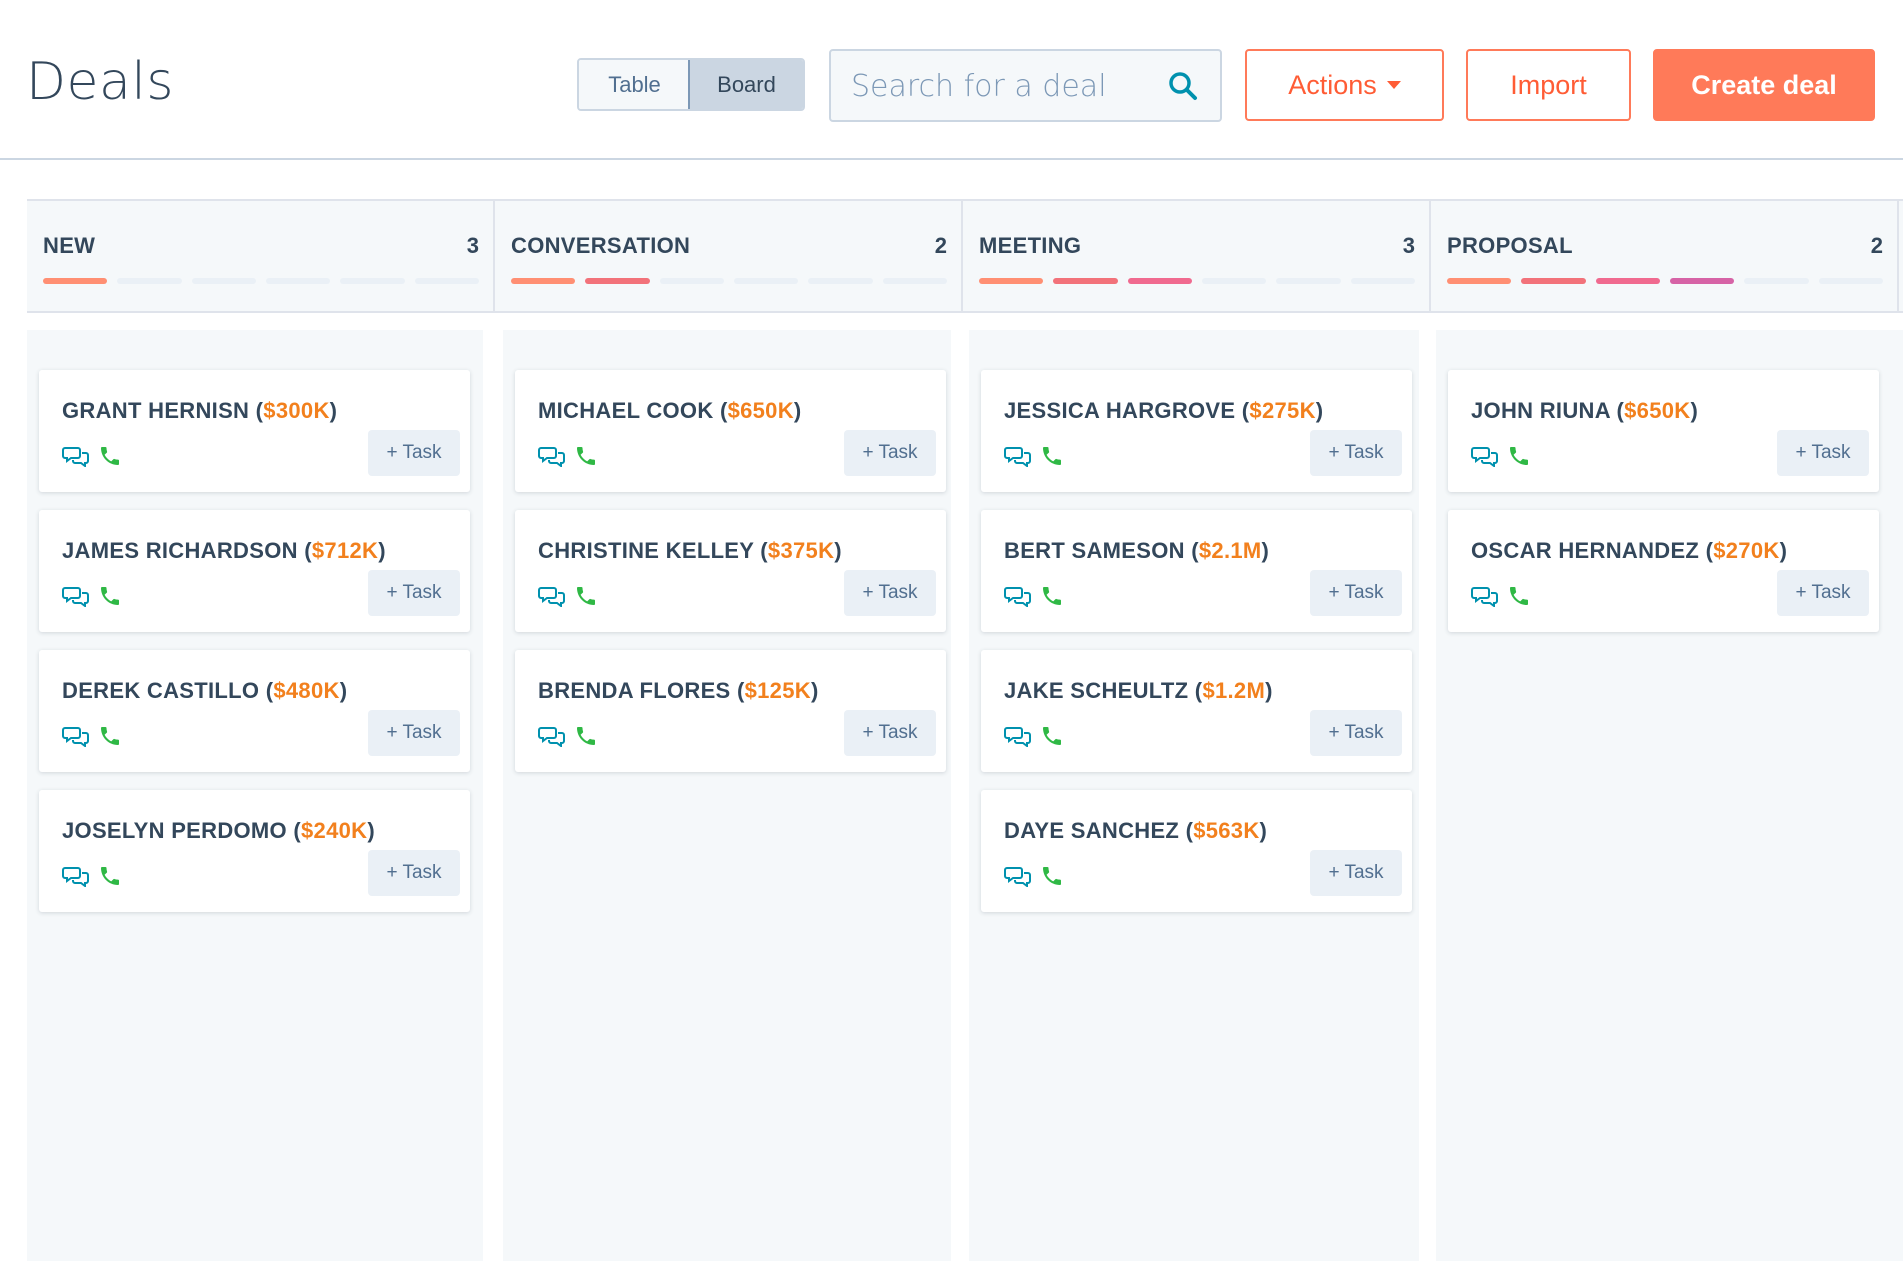  What do you see at coordinates (334, 830) in the screenshot?
I see `deal-amount: $240K` at bounding box center [334, 830].